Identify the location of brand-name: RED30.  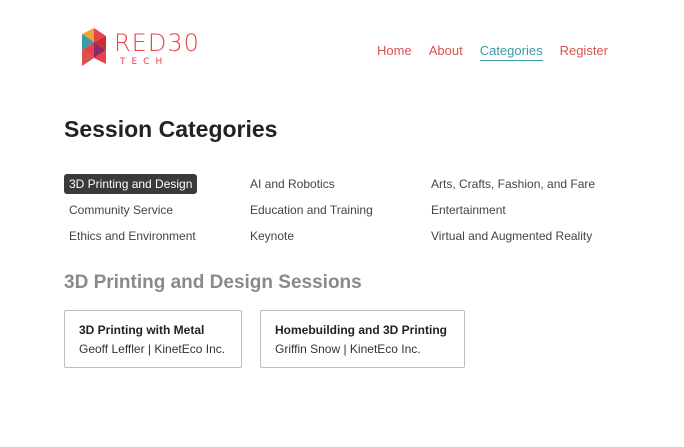
(157, 43).